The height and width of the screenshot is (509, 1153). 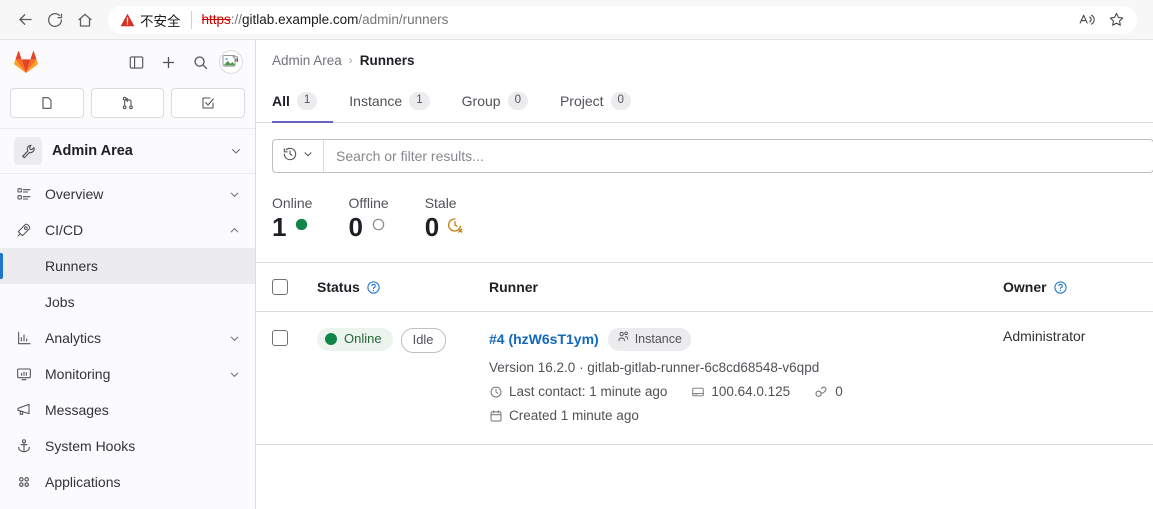 What do you see at coordinates (1044, 336) in the screenshot?
I see `runner-owner: Administrator` at bounding box center [1044, 336].